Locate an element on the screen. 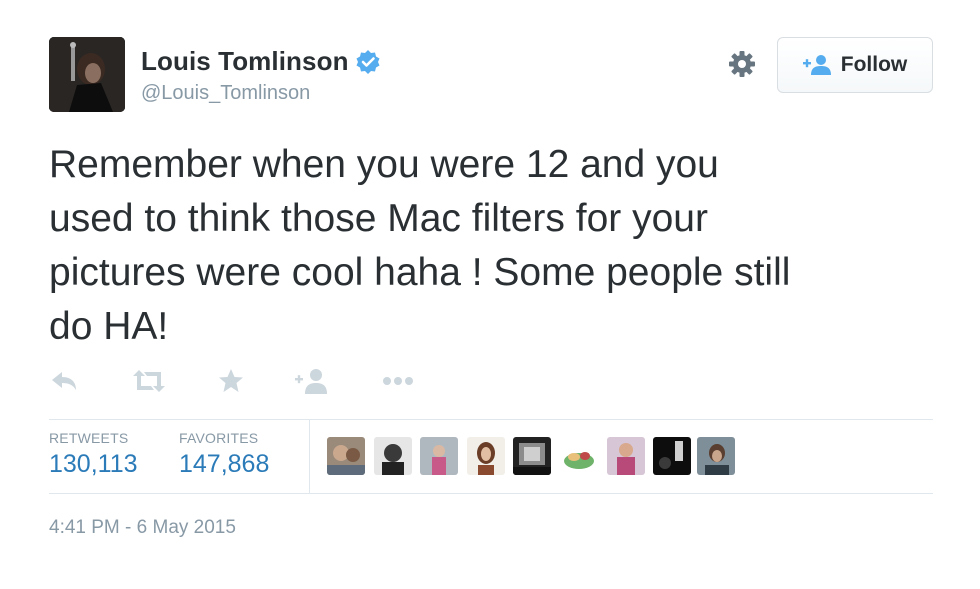 The width and height of the screenshot is (980, 589). retweet-icon is located at coordinates (149, 381).